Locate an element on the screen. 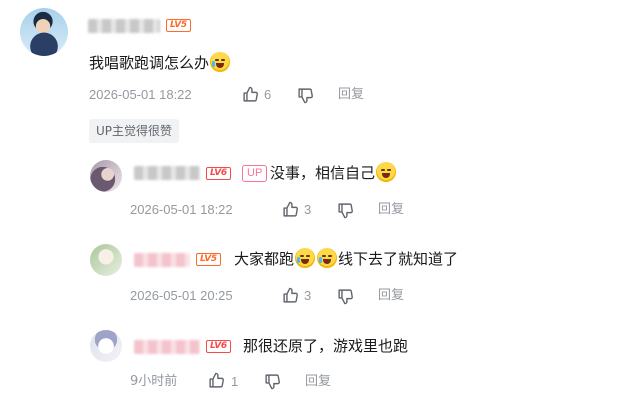 The width and height of the screenshot is (640, 394). reply-timestamp: 2026-05-01 20:25 is located at coordinates (181, 295).